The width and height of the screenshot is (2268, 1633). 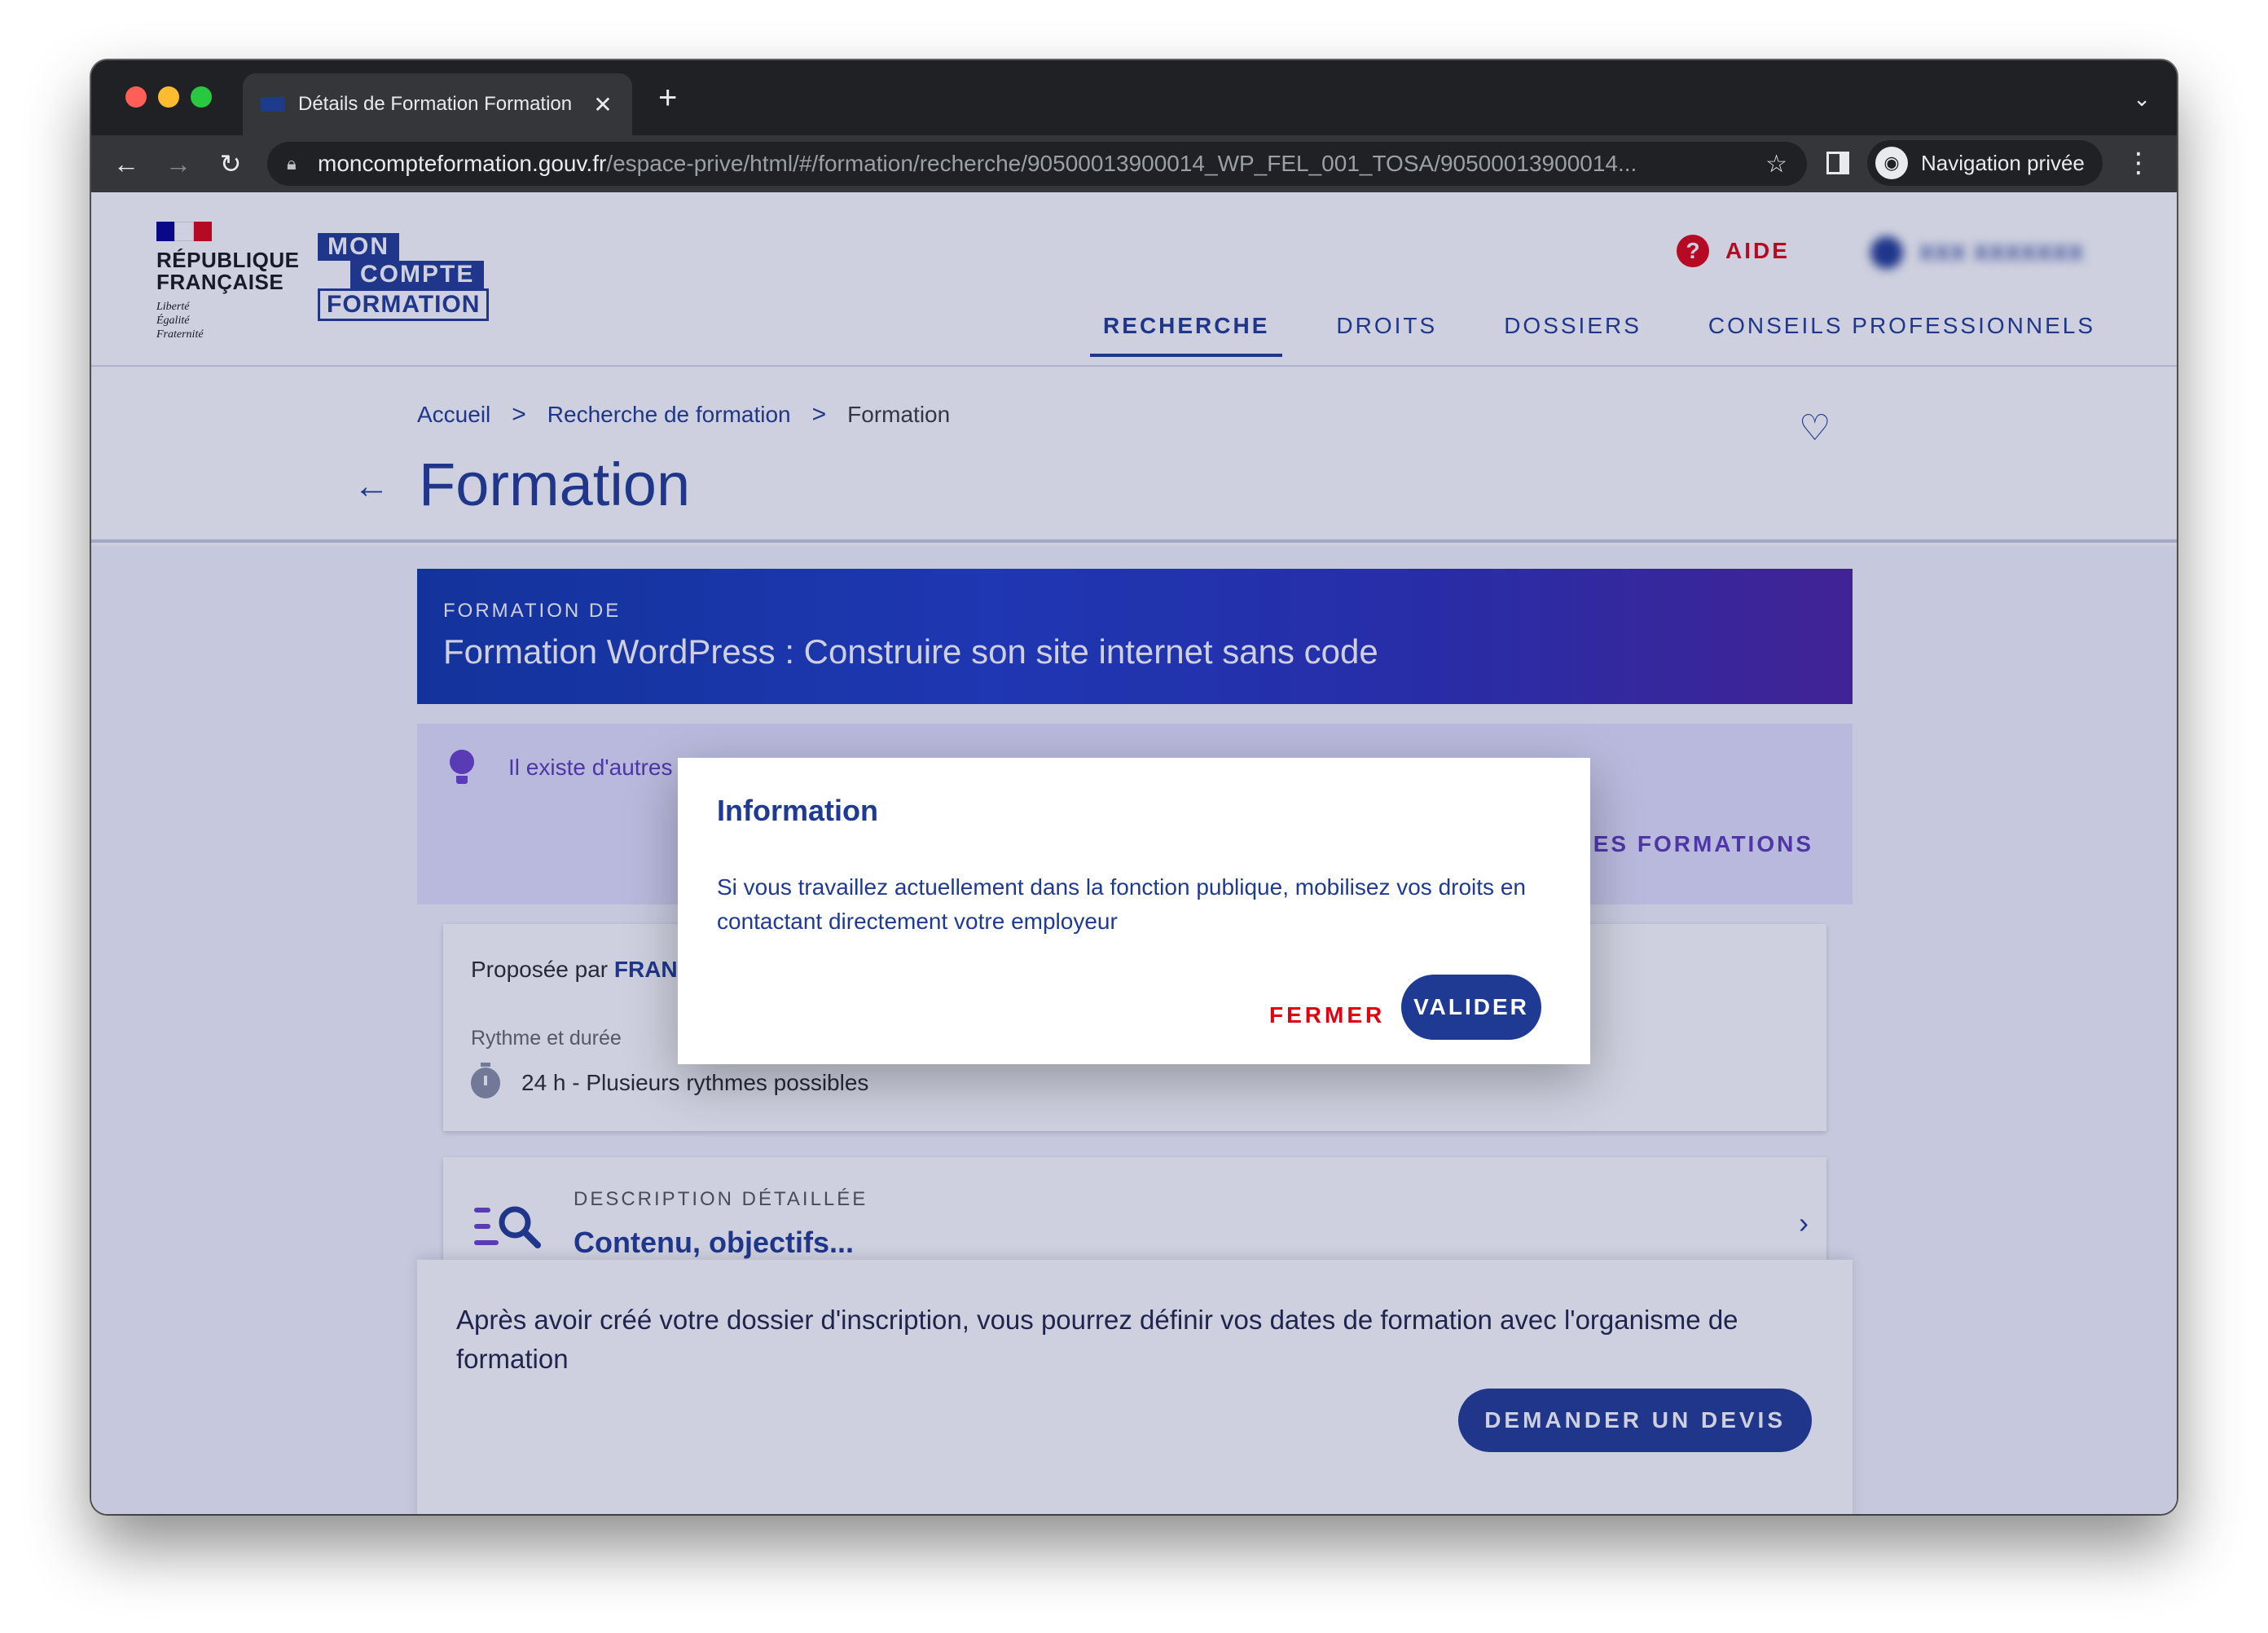 I want to click on lock-icon: 🔒︎, so click(x=292, y=164).